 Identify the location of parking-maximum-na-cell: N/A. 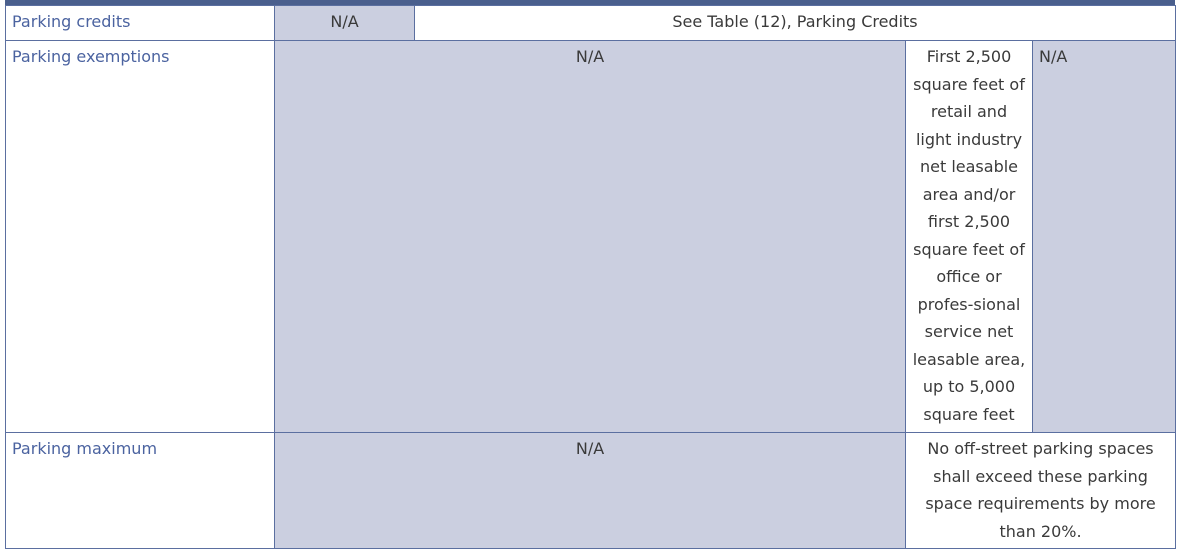
(590, 490).